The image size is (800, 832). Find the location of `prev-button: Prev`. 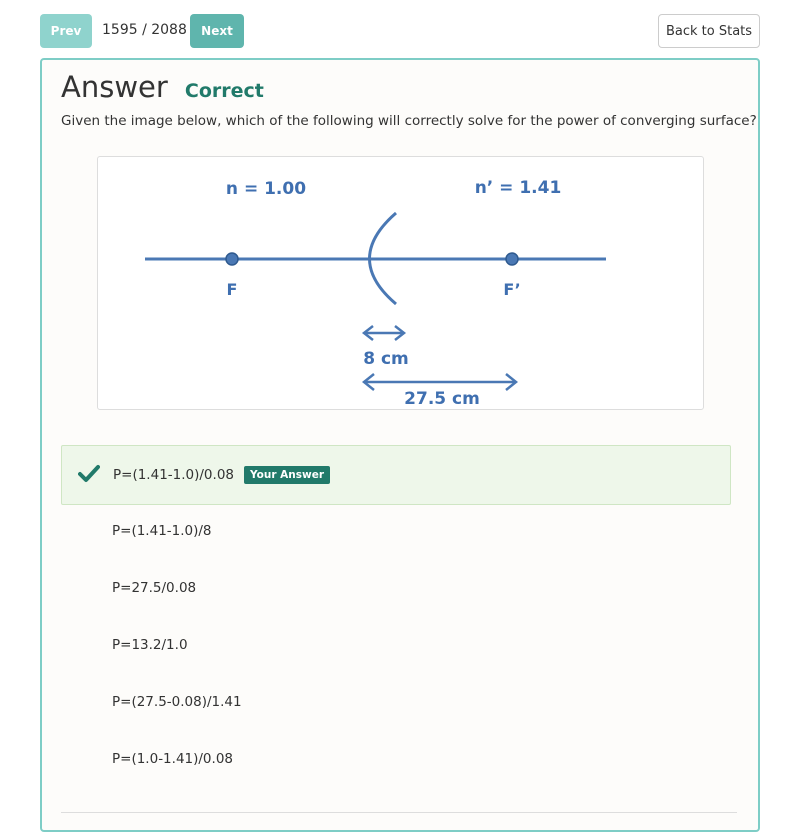

prev-button: Prev is located at coordinates (66, 31).